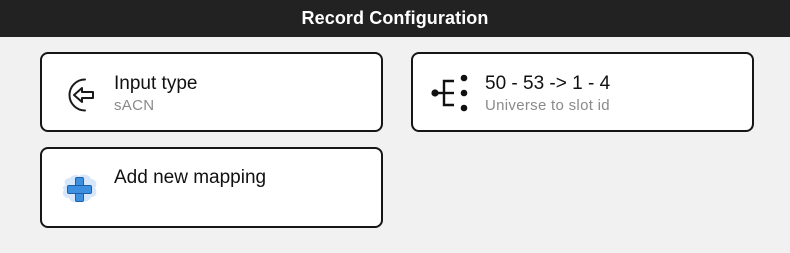 The height and width of the screenshot is (253, 790). I want to click on mapping-card: 50 - 53 -> 1 - 4 Universe to slot id, so click(582, 92).